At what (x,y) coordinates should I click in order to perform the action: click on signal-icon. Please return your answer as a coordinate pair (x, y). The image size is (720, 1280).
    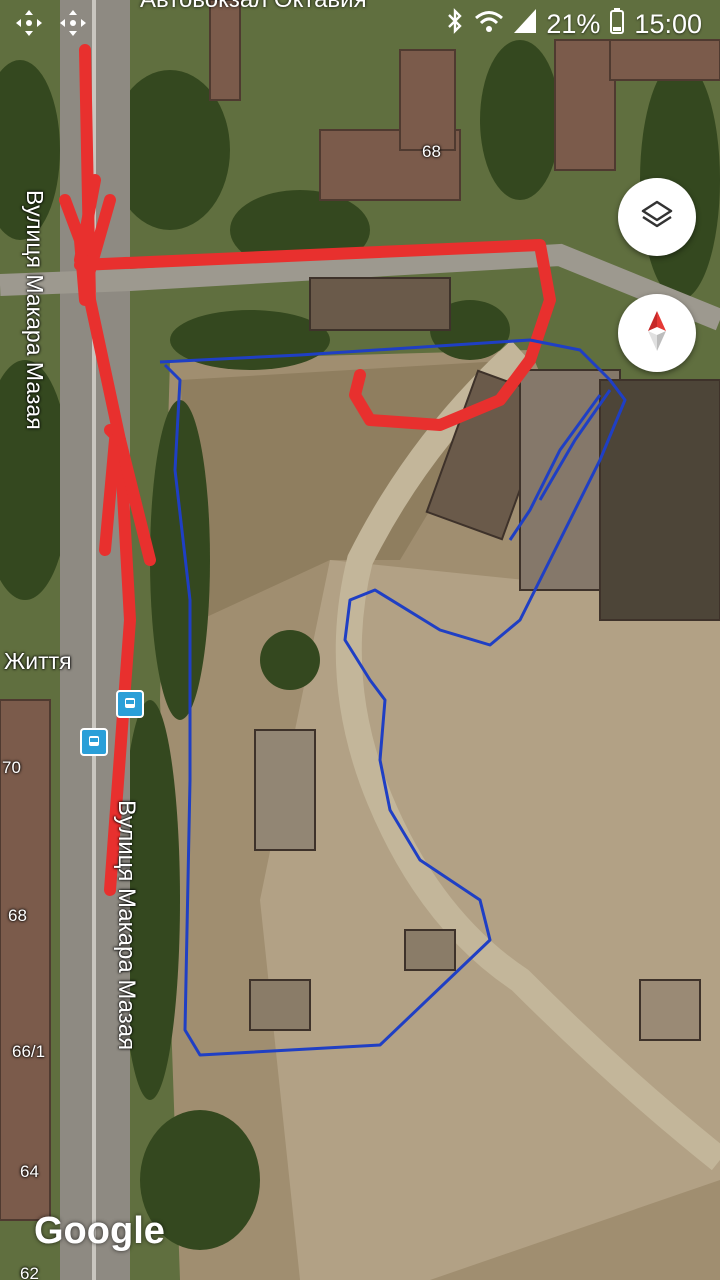
    Looking at the image, I should click on (525, 24).